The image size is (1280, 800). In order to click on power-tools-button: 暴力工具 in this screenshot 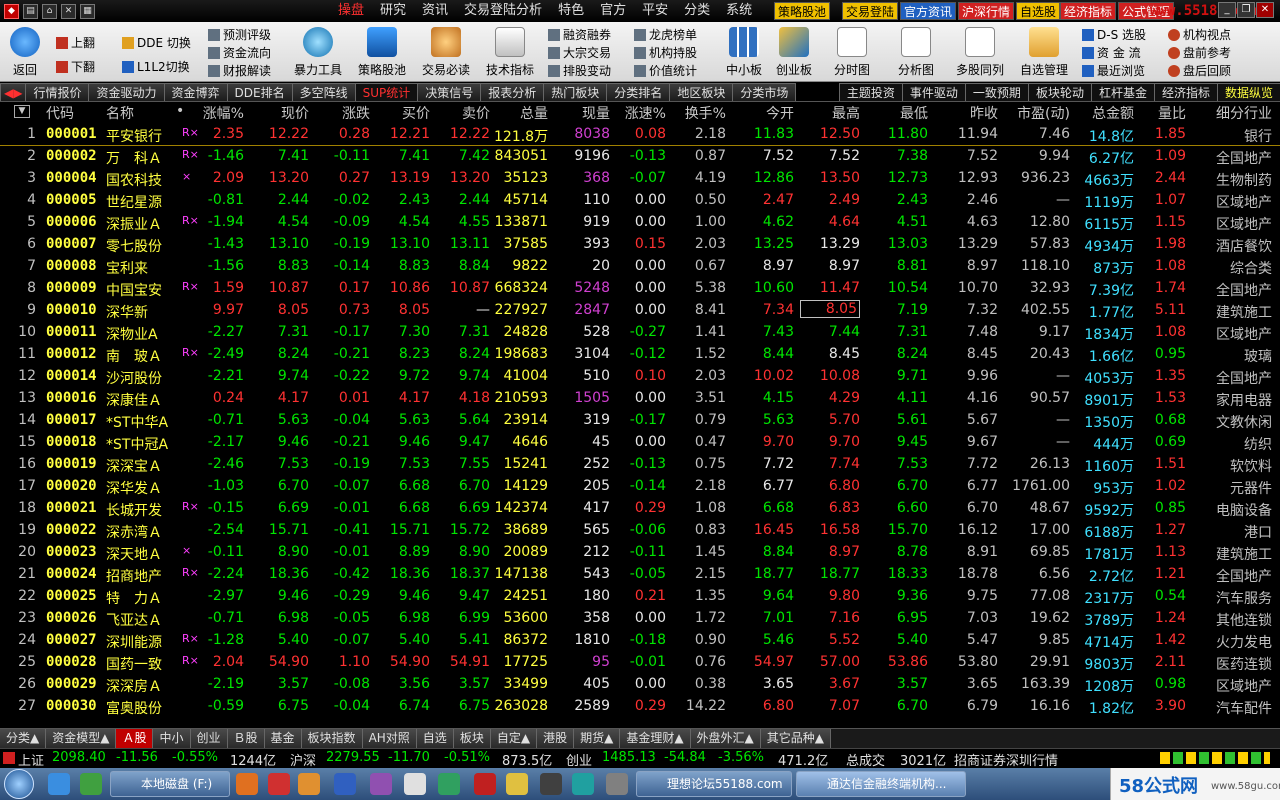, I will do `click(318, 52)`.